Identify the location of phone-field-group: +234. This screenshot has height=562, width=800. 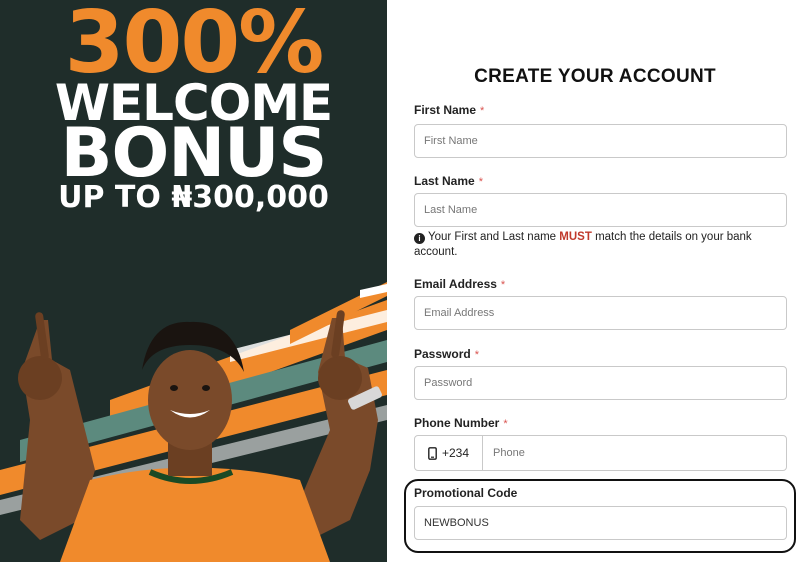
(600, 453).